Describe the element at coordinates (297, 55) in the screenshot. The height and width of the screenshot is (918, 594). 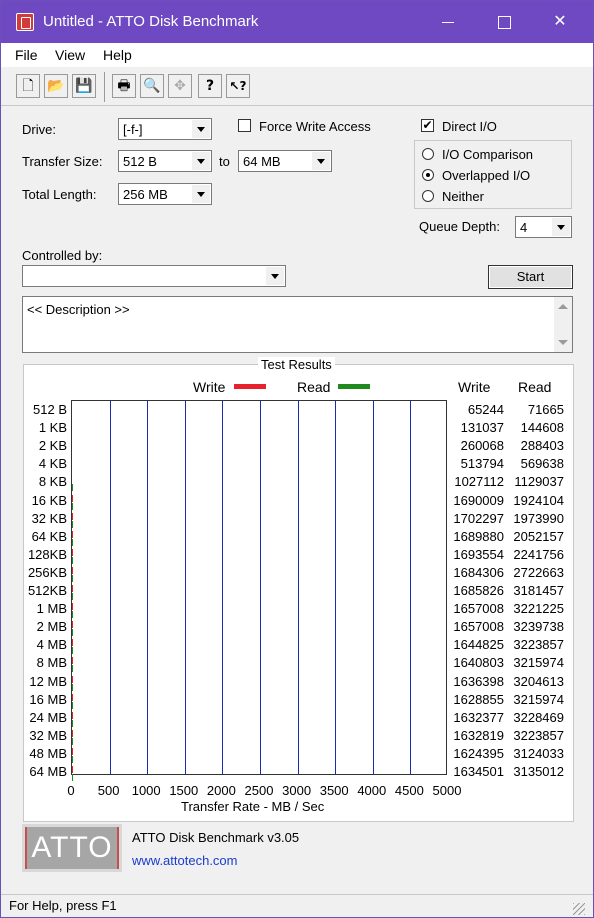
I see `menu-bar: File View Help` at that location.